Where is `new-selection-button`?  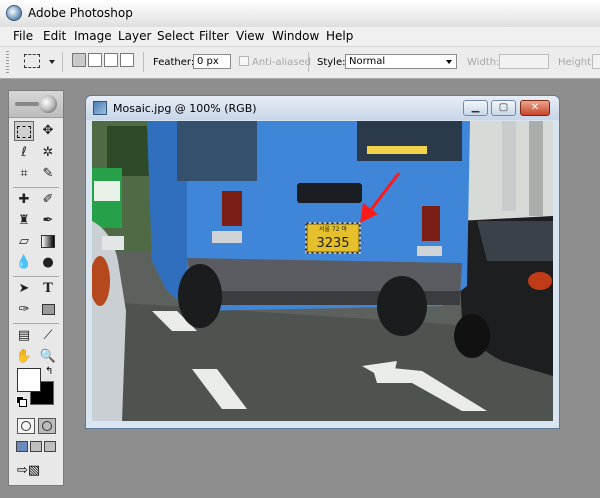
new-selection-button is located at coordinates (79, 60).